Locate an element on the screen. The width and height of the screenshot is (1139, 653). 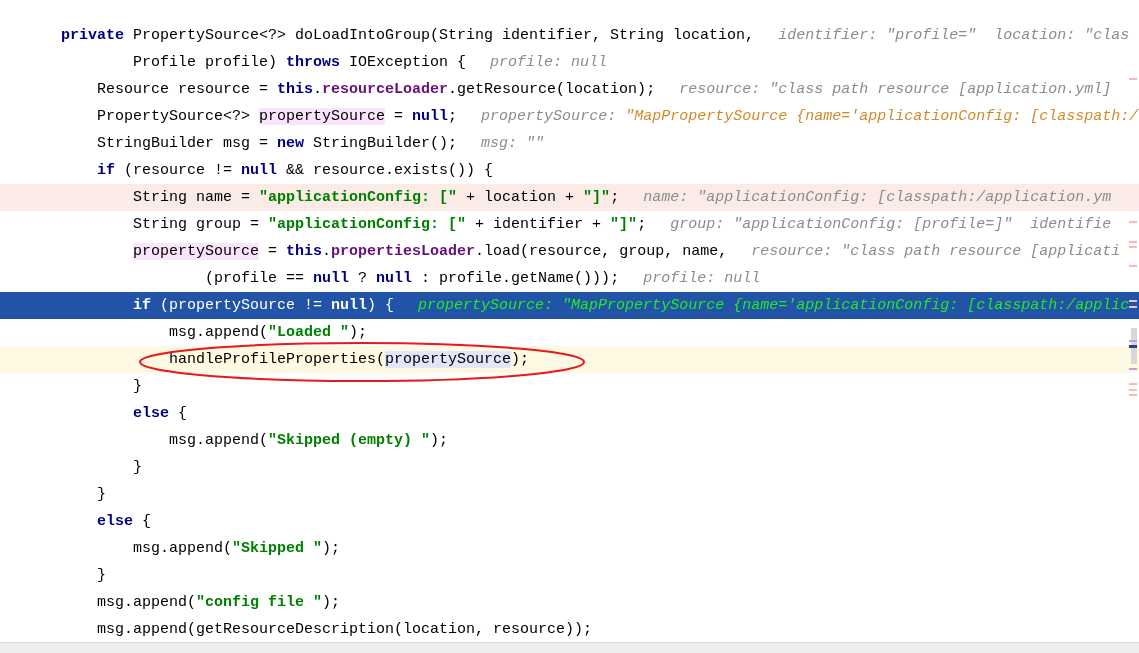
code-text: StringBuilder msg = new StringBuilder(); is located at coordinates (277, 144).